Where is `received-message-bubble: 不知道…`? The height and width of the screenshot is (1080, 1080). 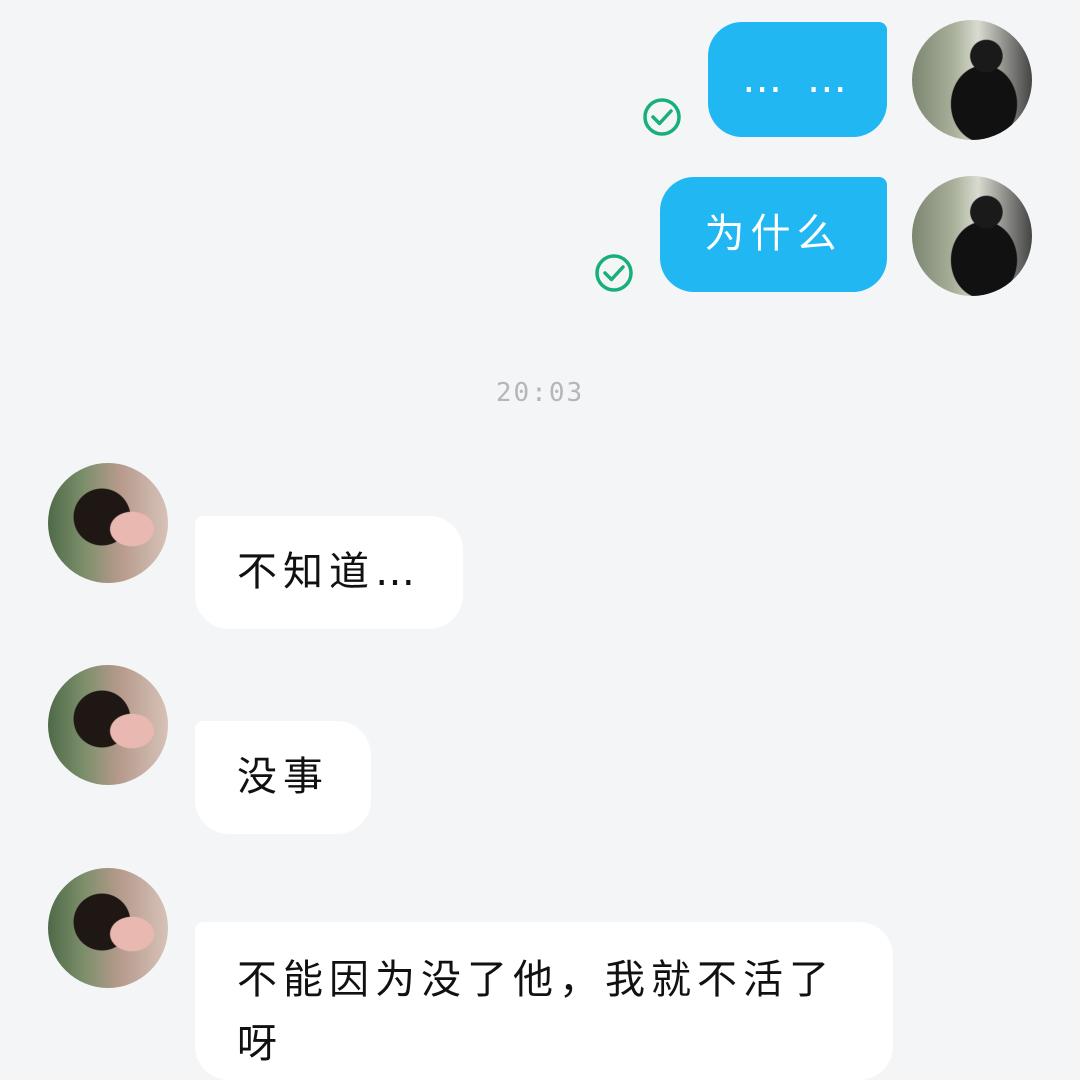 received-message-bubble: 不知道… is located at coordinates (329, 572).